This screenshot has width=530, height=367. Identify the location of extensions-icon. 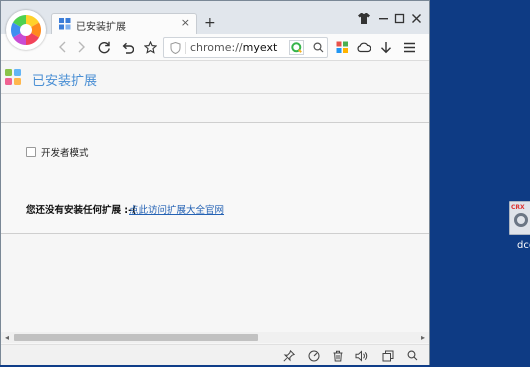
(342, 47).